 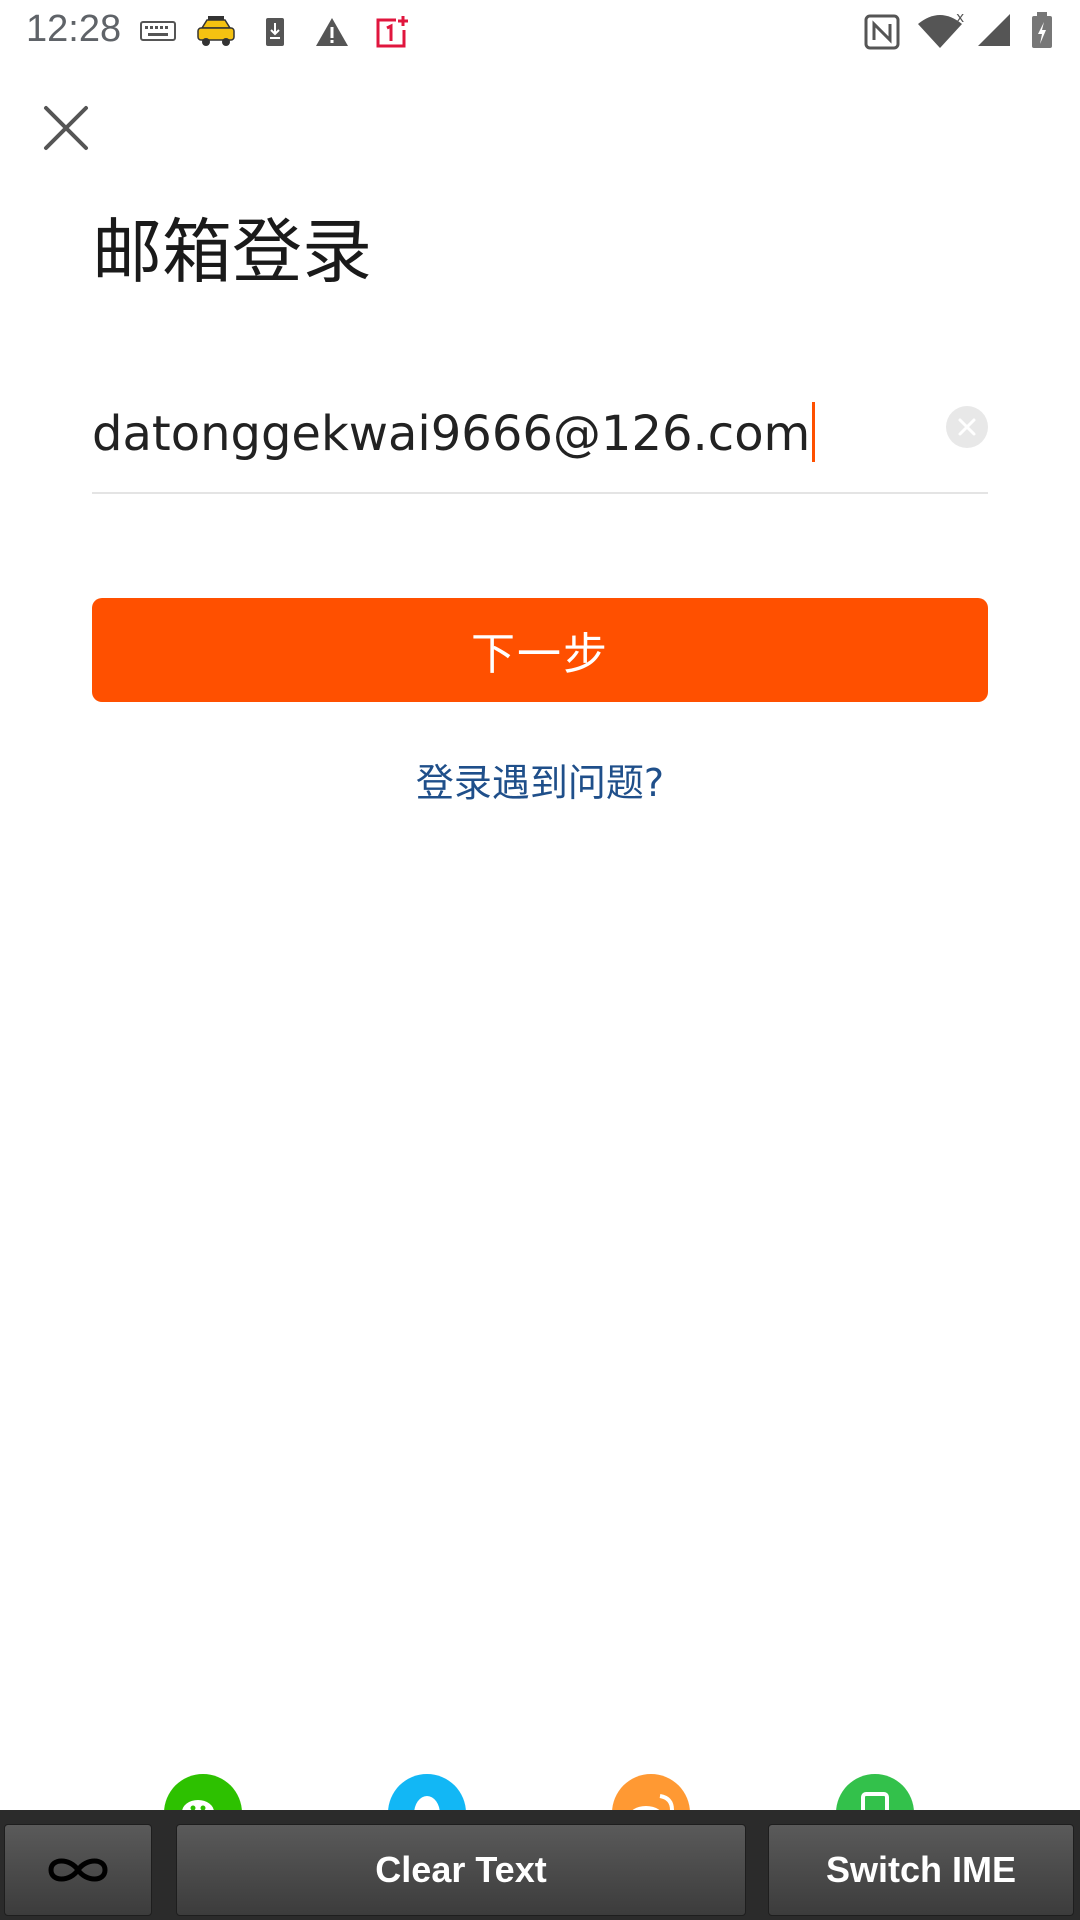 I want to click on clear-input-icon, so click(x=967, y=427).